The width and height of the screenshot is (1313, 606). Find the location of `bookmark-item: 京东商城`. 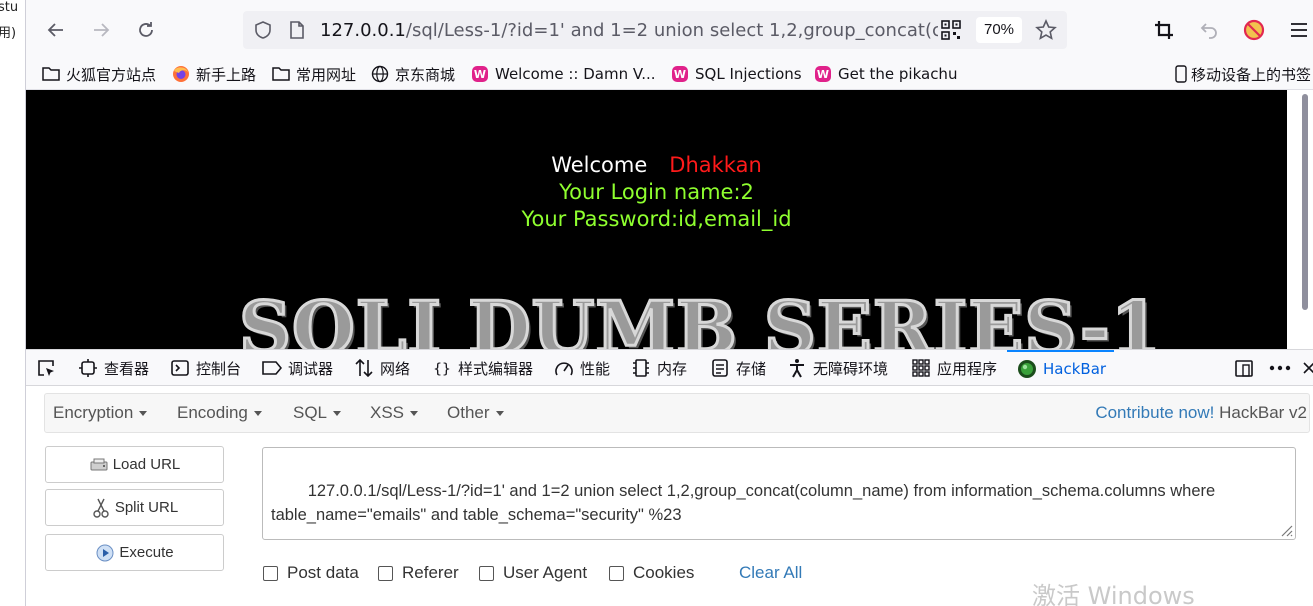

bookmark-item: 京东商城 is located at coordinates (413, 74).